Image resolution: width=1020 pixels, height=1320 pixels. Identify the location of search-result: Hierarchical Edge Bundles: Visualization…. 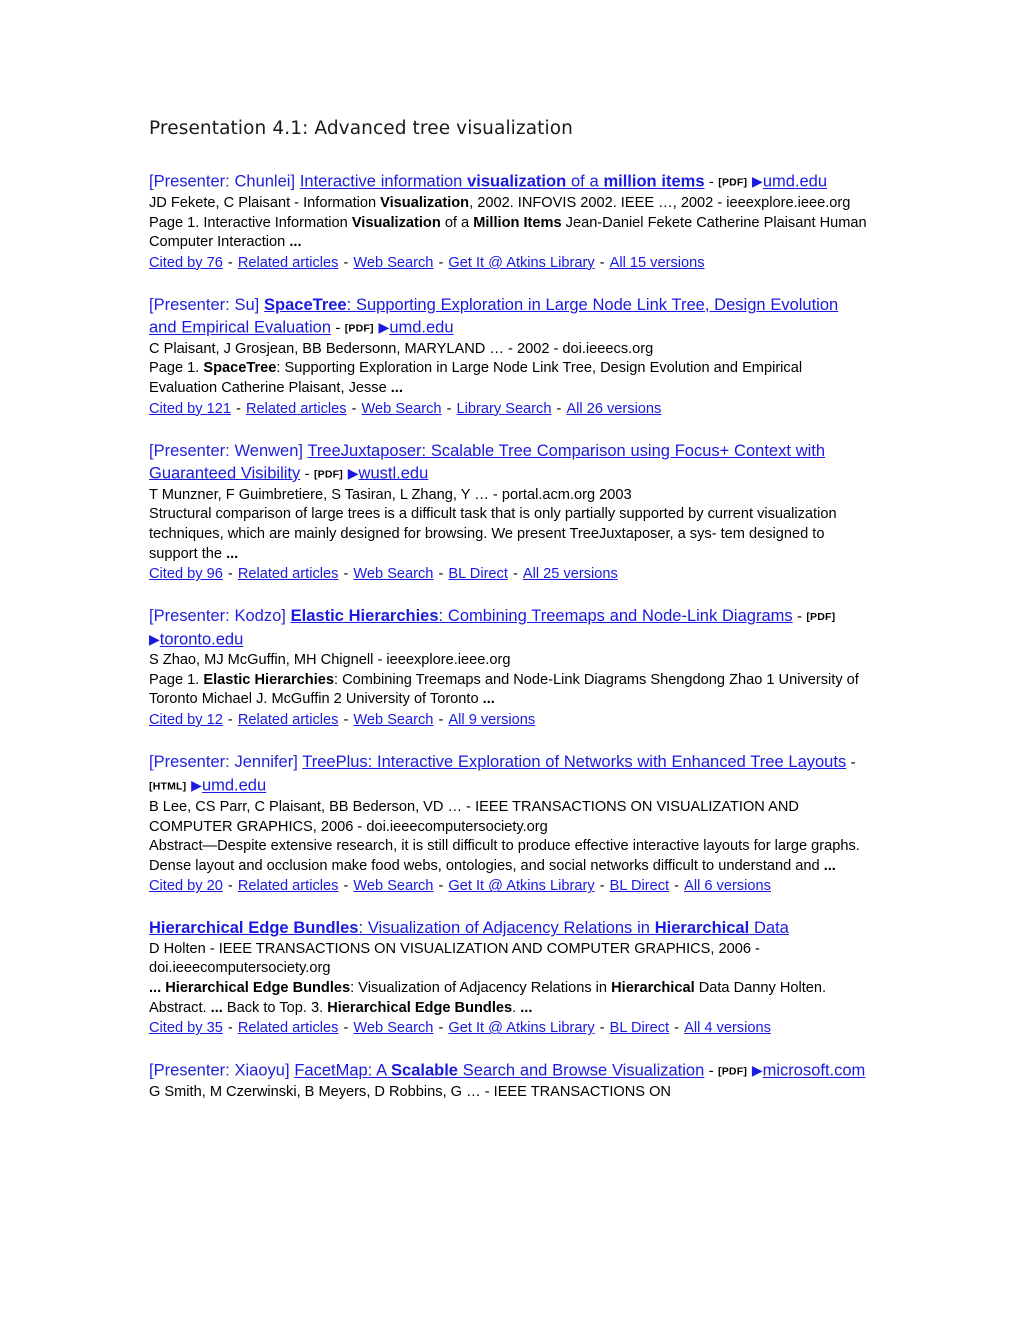
(509, 977).